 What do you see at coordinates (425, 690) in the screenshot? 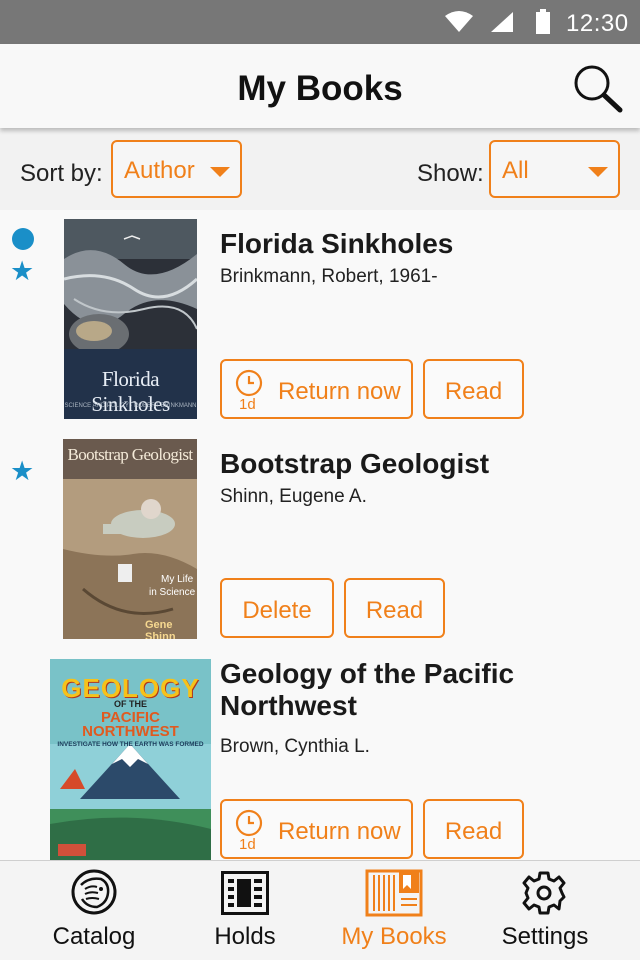
I see `book-title: Geology of the Pacific Northwest` at bounding box center [425, 690].